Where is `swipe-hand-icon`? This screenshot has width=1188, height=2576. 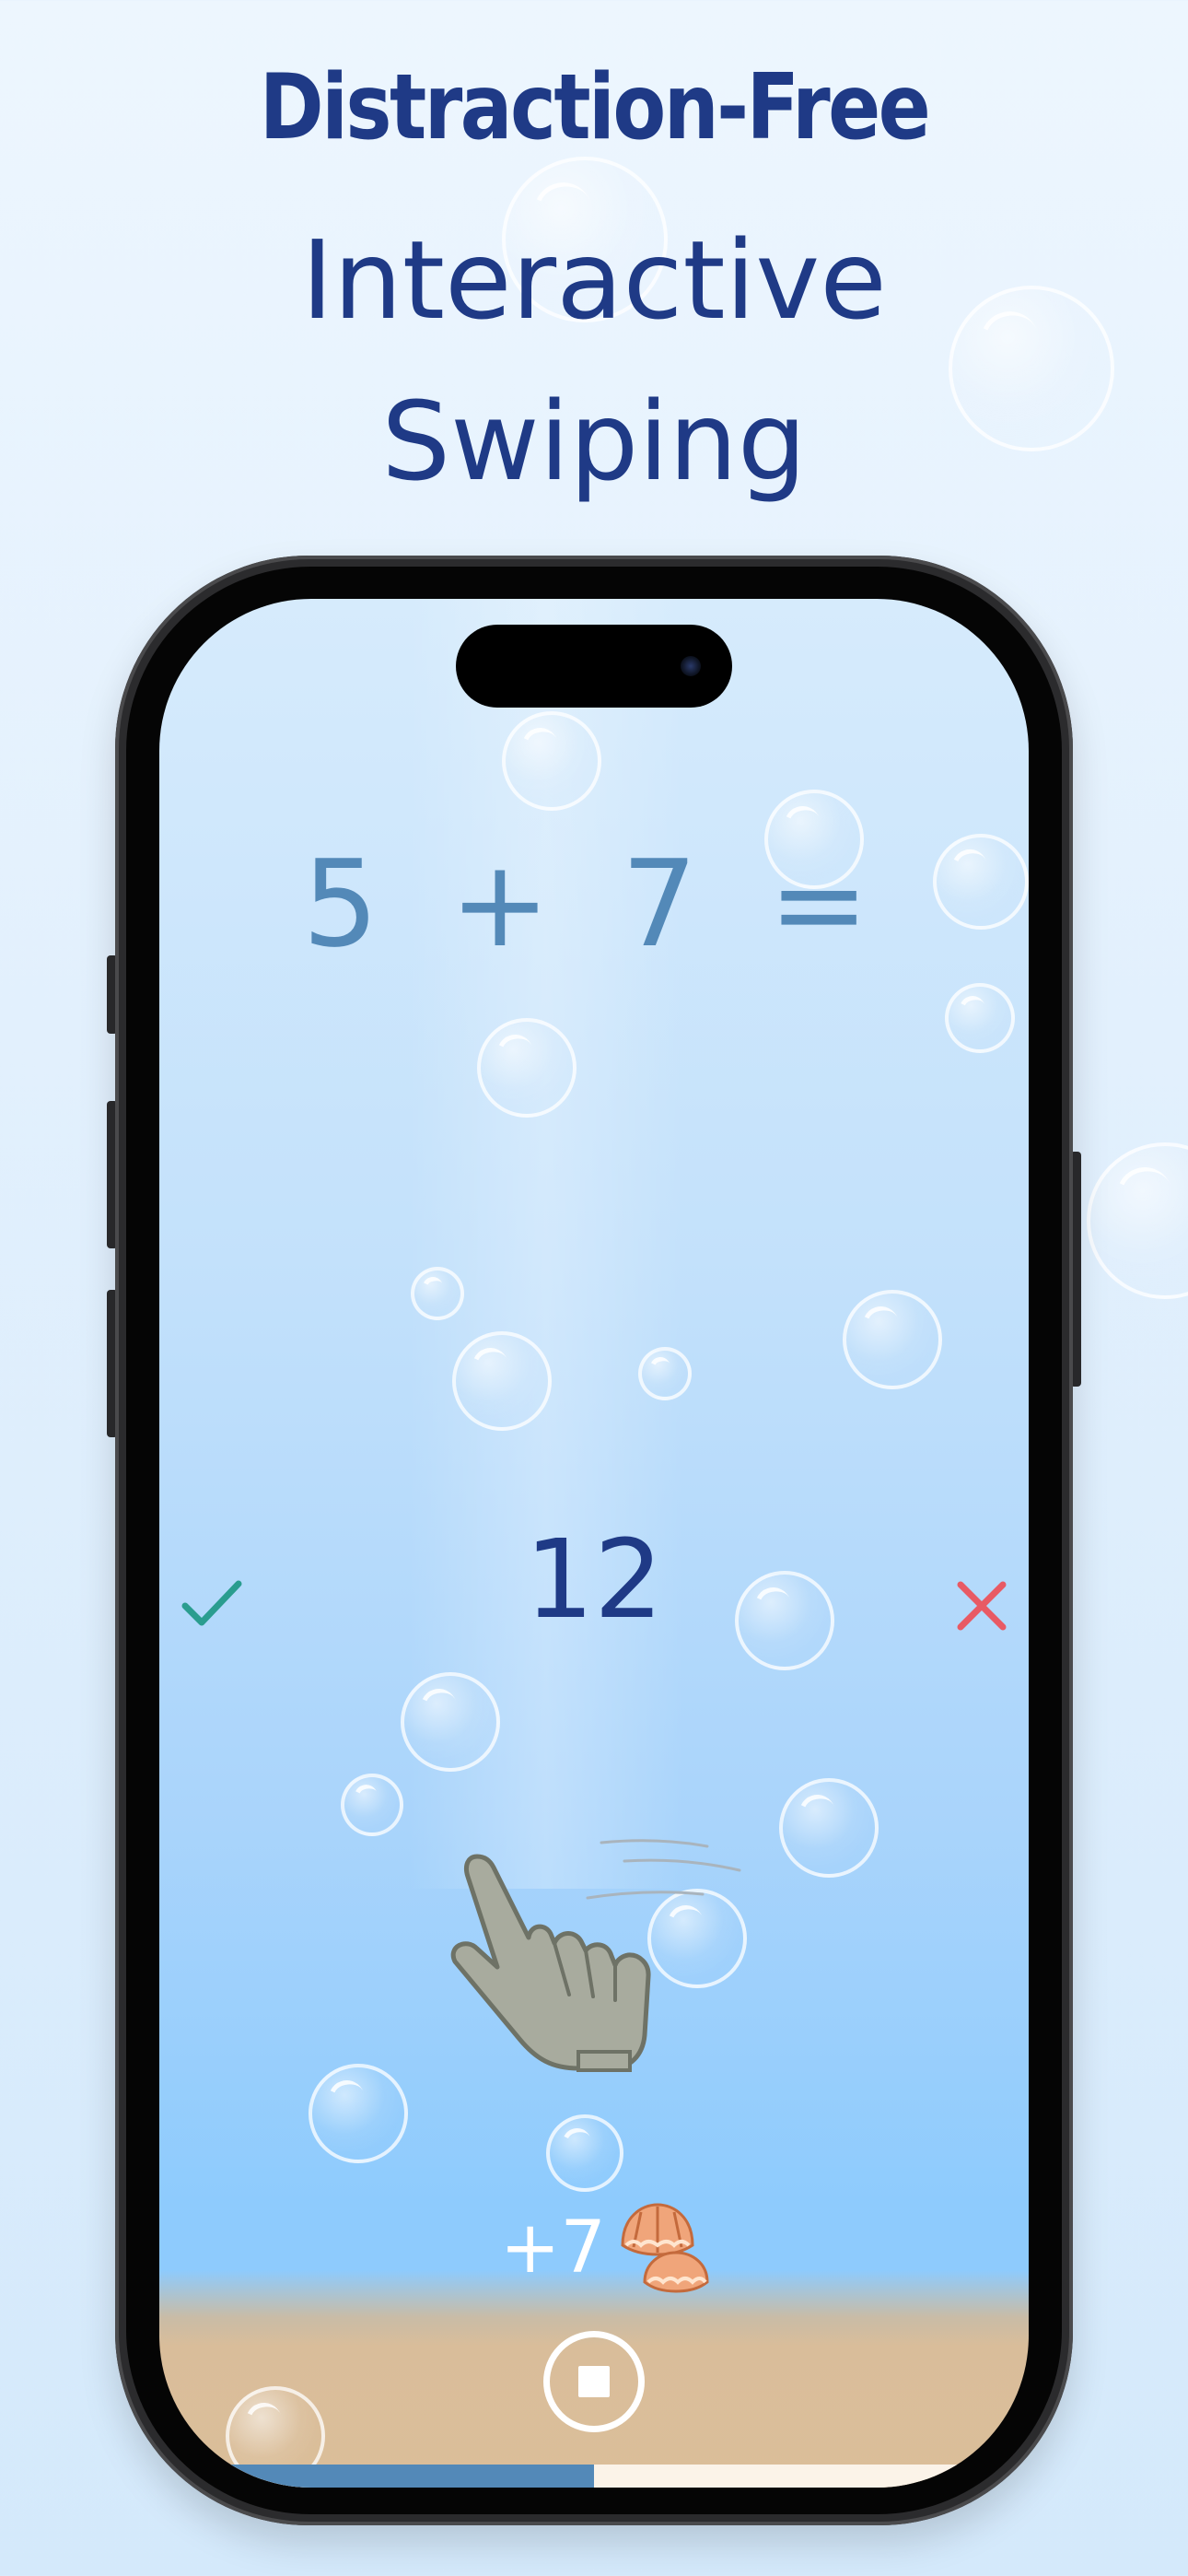
swipe-hand-icon is located at coordinates (550, 1963).